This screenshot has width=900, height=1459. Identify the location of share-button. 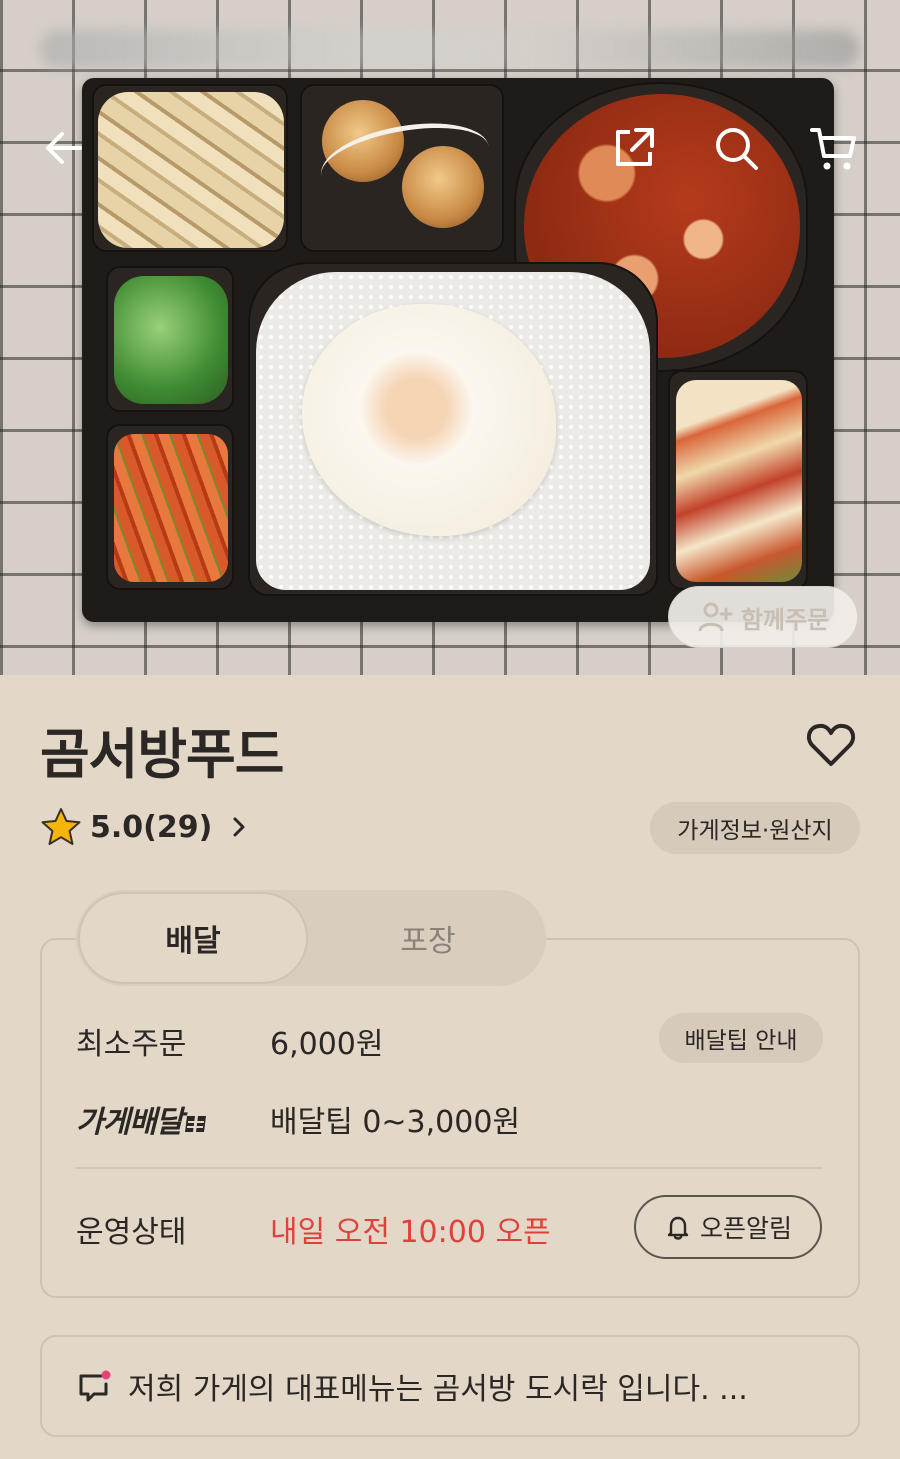
(634, 148).